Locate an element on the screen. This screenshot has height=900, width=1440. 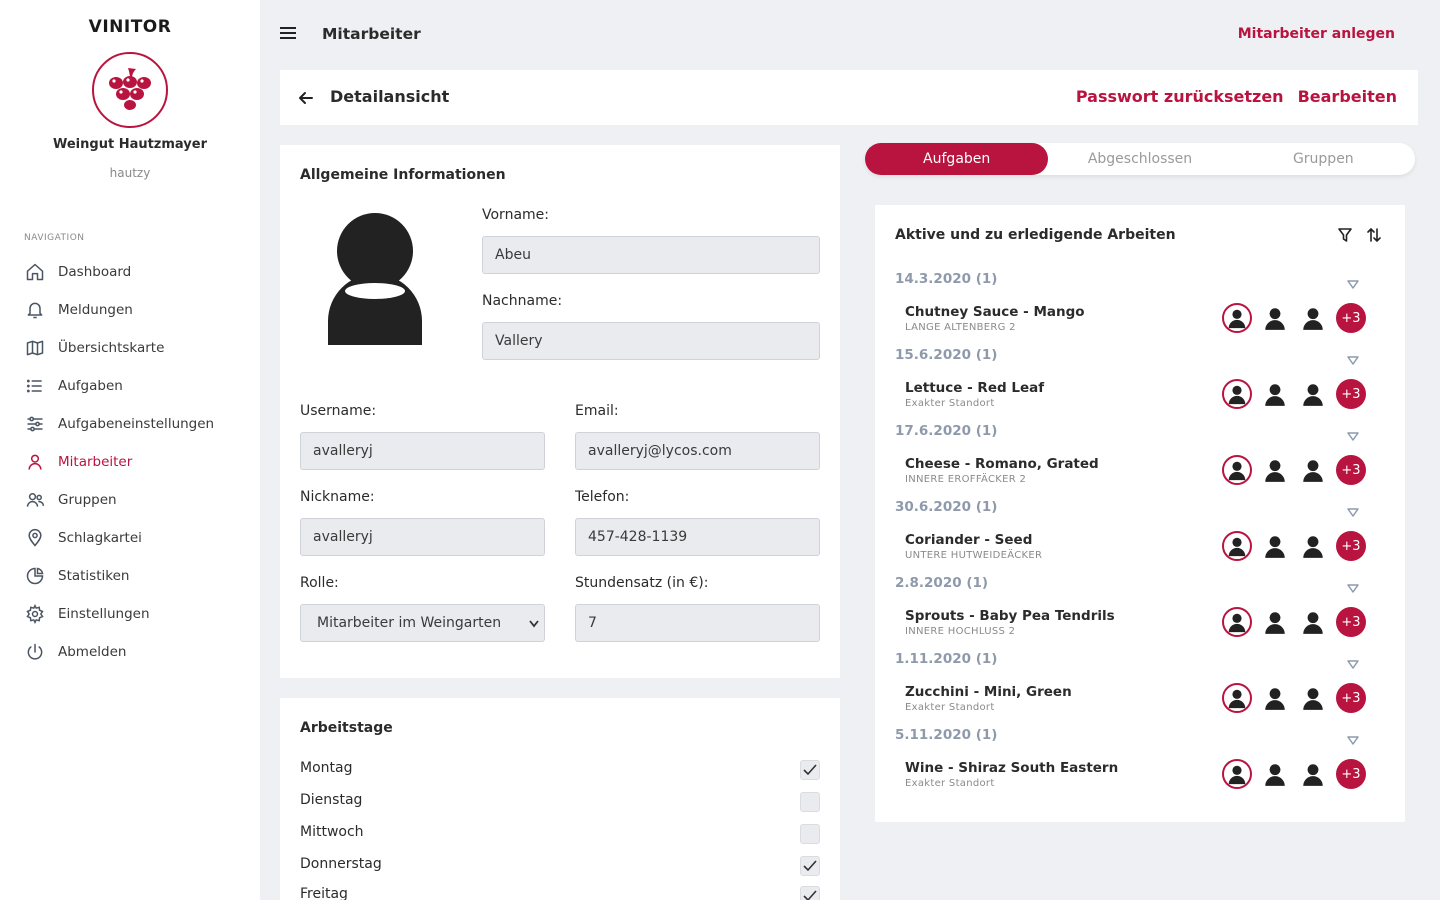
hourly-rate-label: Stundensatz (in €): is located at coordinates (642, 583).